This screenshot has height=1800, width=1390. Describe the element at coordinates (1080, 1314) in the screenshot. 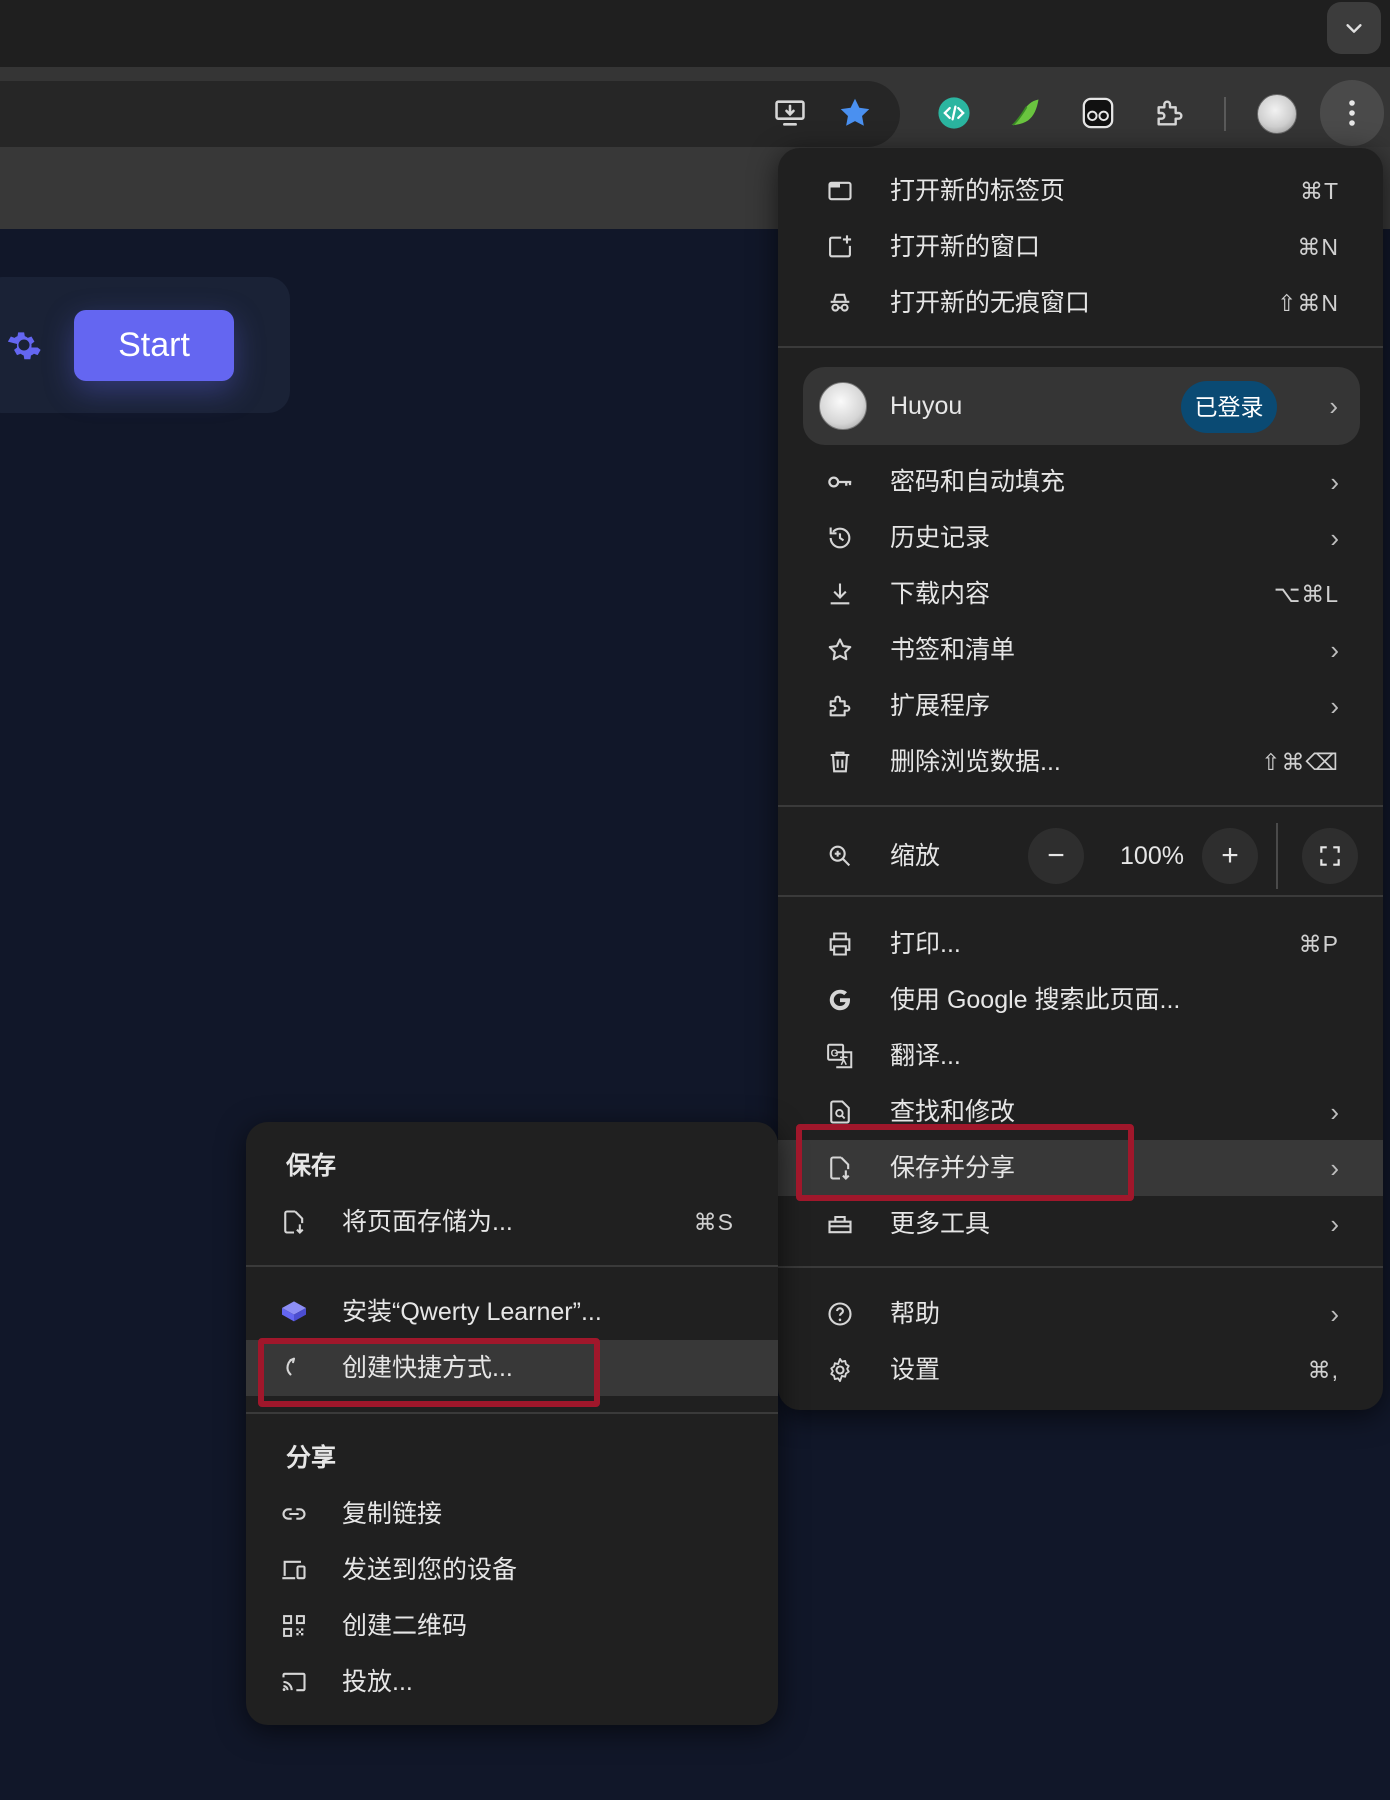

I see `menu-item-help: 帮助 ›` at that location.